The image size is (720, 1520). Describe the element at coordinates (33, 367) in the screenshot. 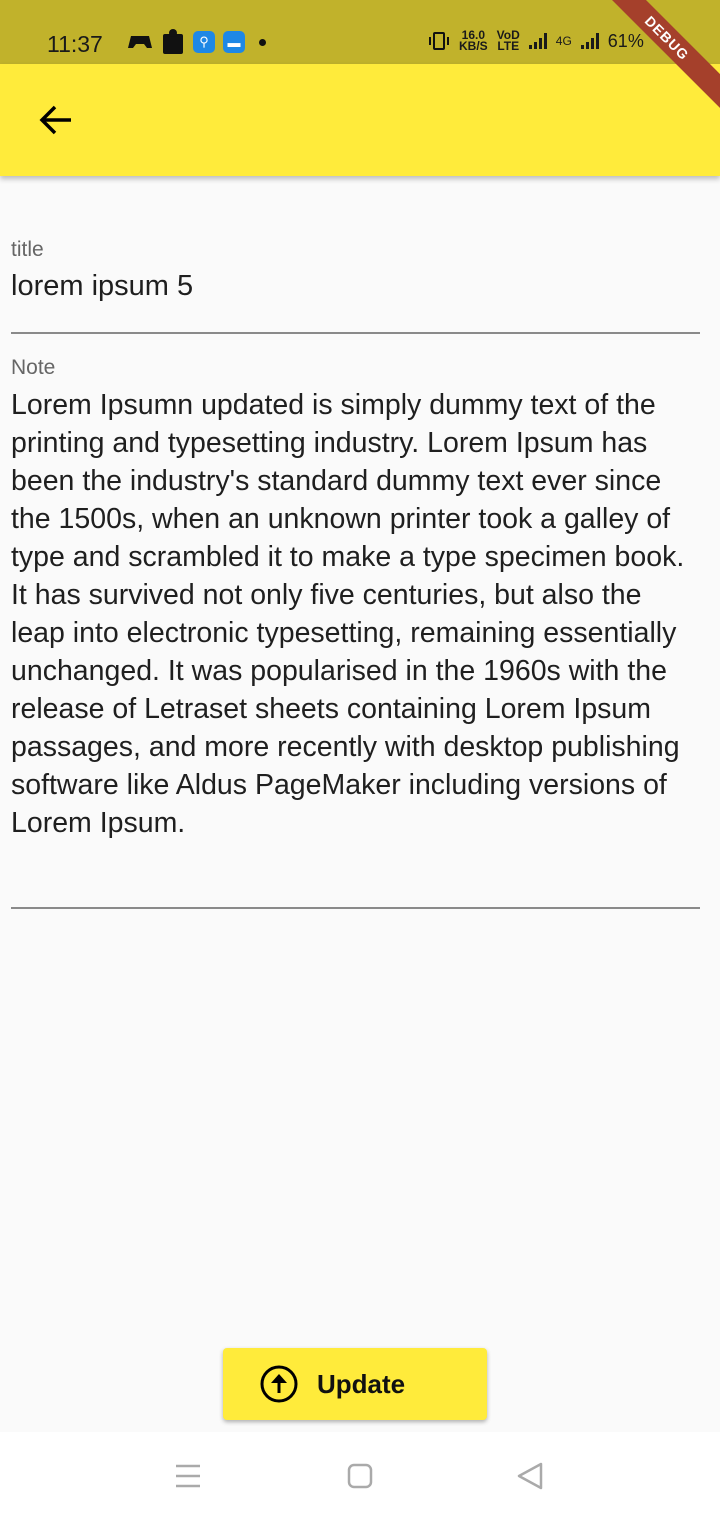

I see `note-label: Note` at that location.